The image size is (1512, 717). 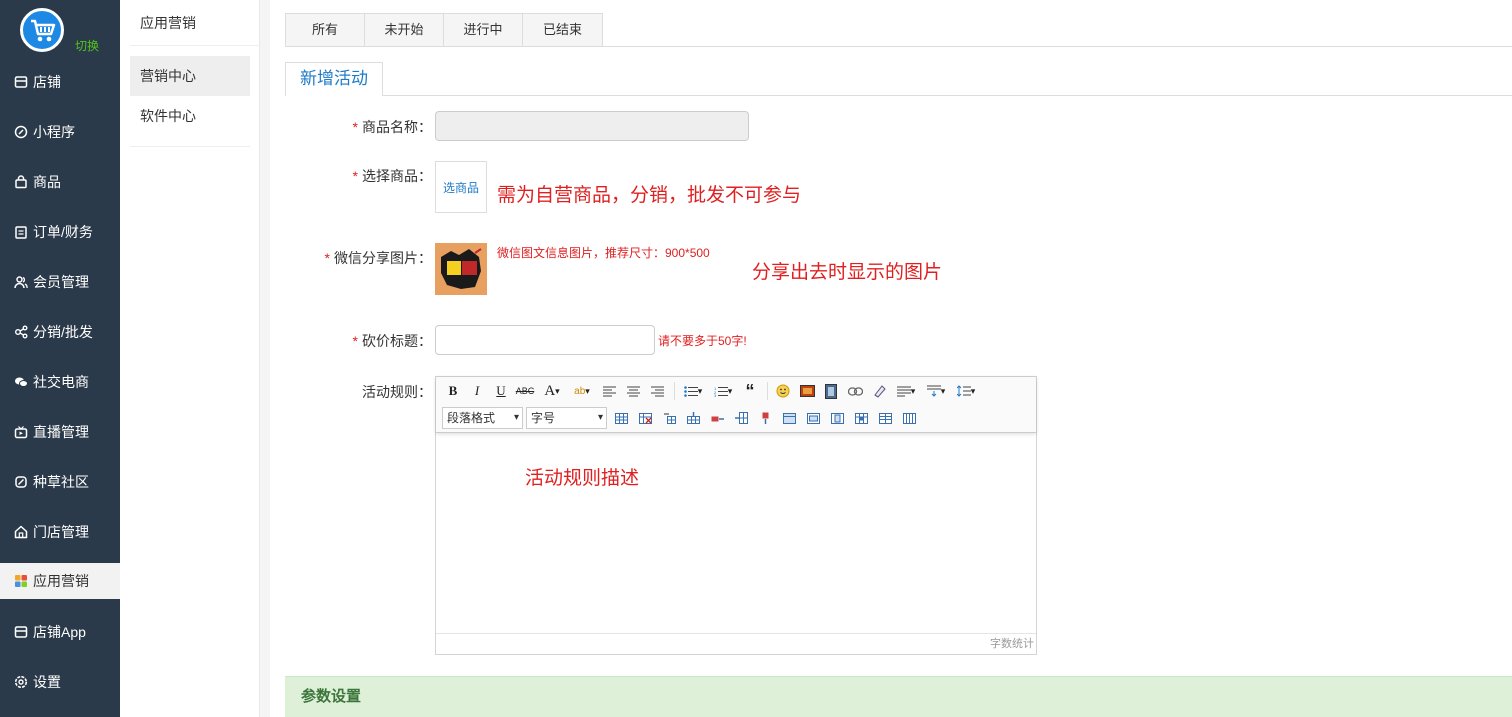 What do you see at coordinates (693, 391) in the screenshot?
I see `unordered-list-icon: ▾` at bounding box center [693, 391].